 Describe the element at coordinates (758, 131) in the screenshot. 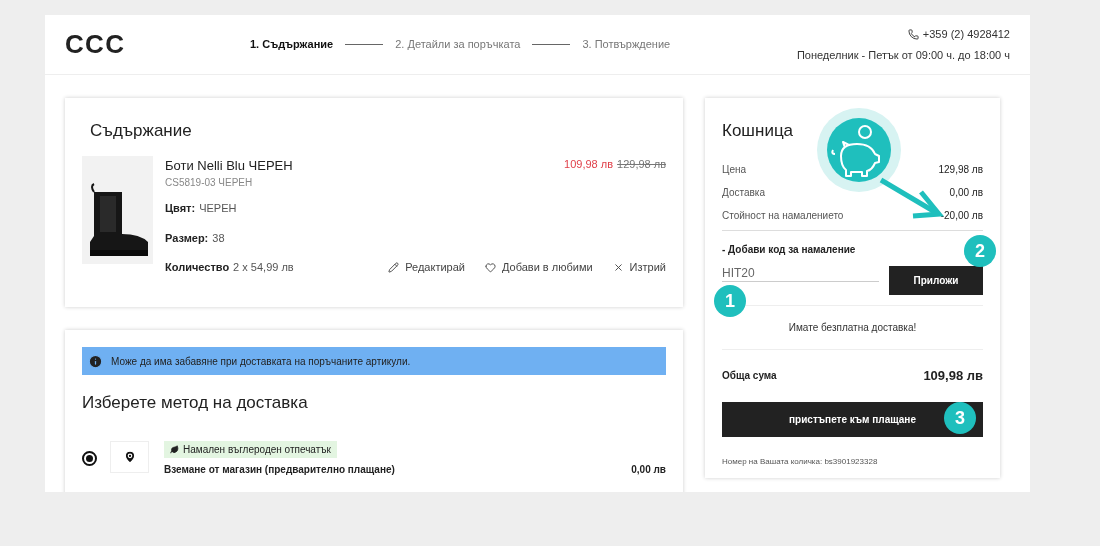

I see `cart-title: Кошница` at that location.